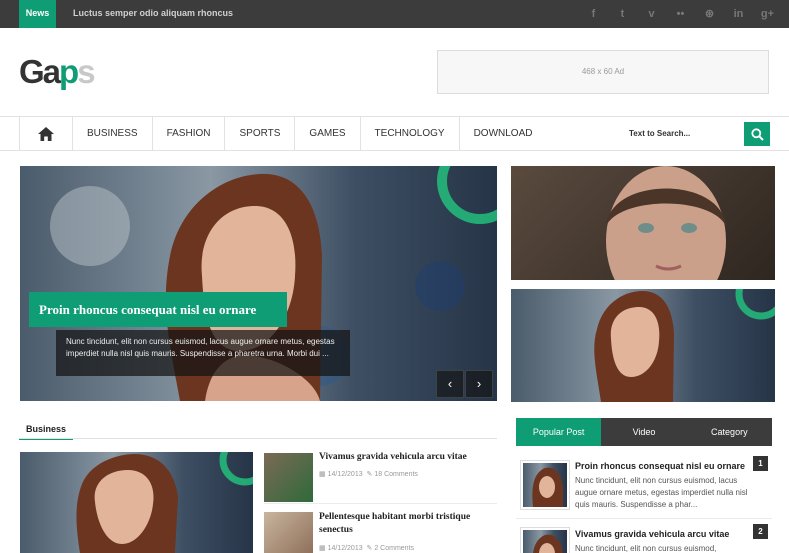  I want to click on woman-photo-business, so click(164, 502).